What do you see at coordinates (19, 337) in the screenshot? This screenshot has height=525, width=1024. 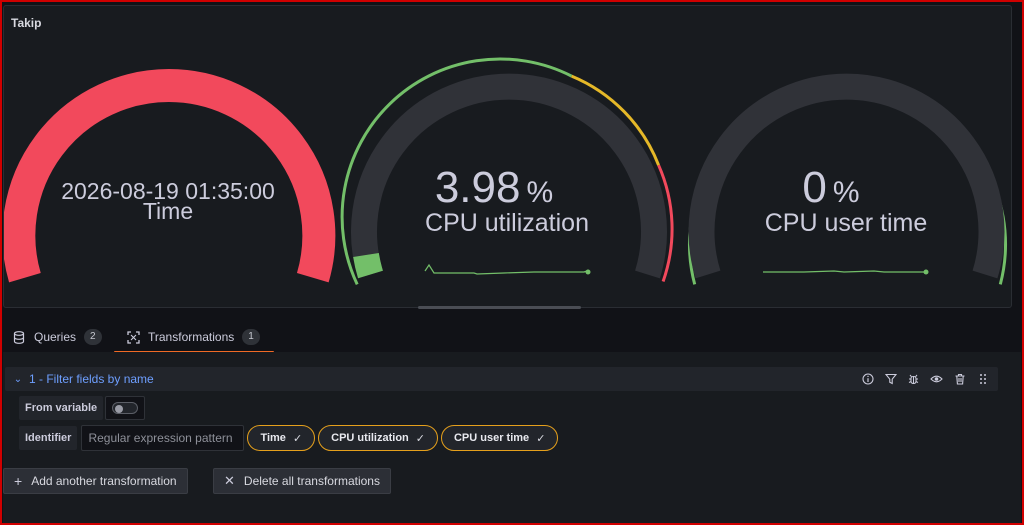 I see `database-icon` at bounding box center [19, 337].